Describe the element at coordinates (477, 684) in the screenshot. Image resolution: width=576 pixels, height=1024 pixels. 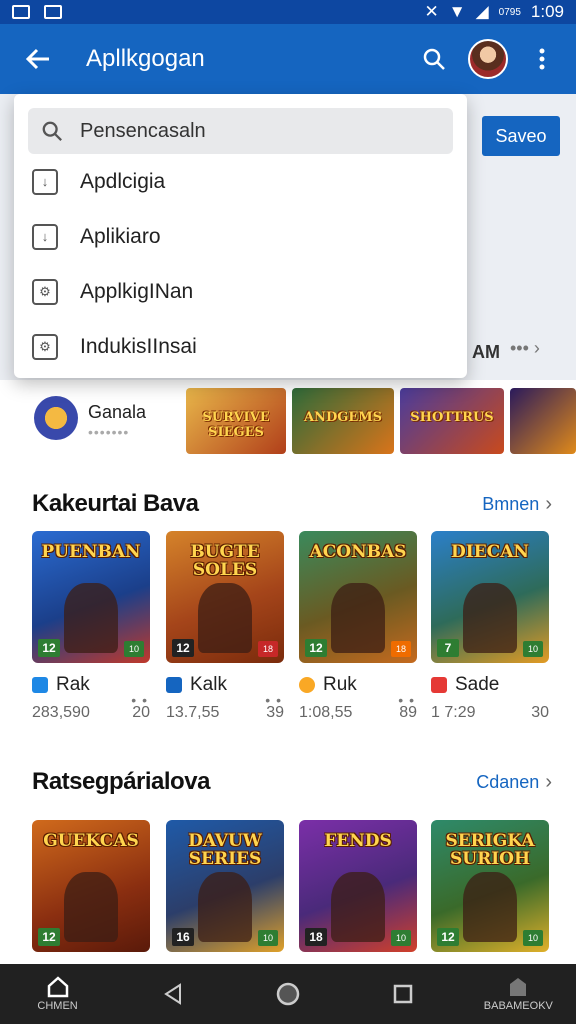
I see `game-name: Sade` at that location.